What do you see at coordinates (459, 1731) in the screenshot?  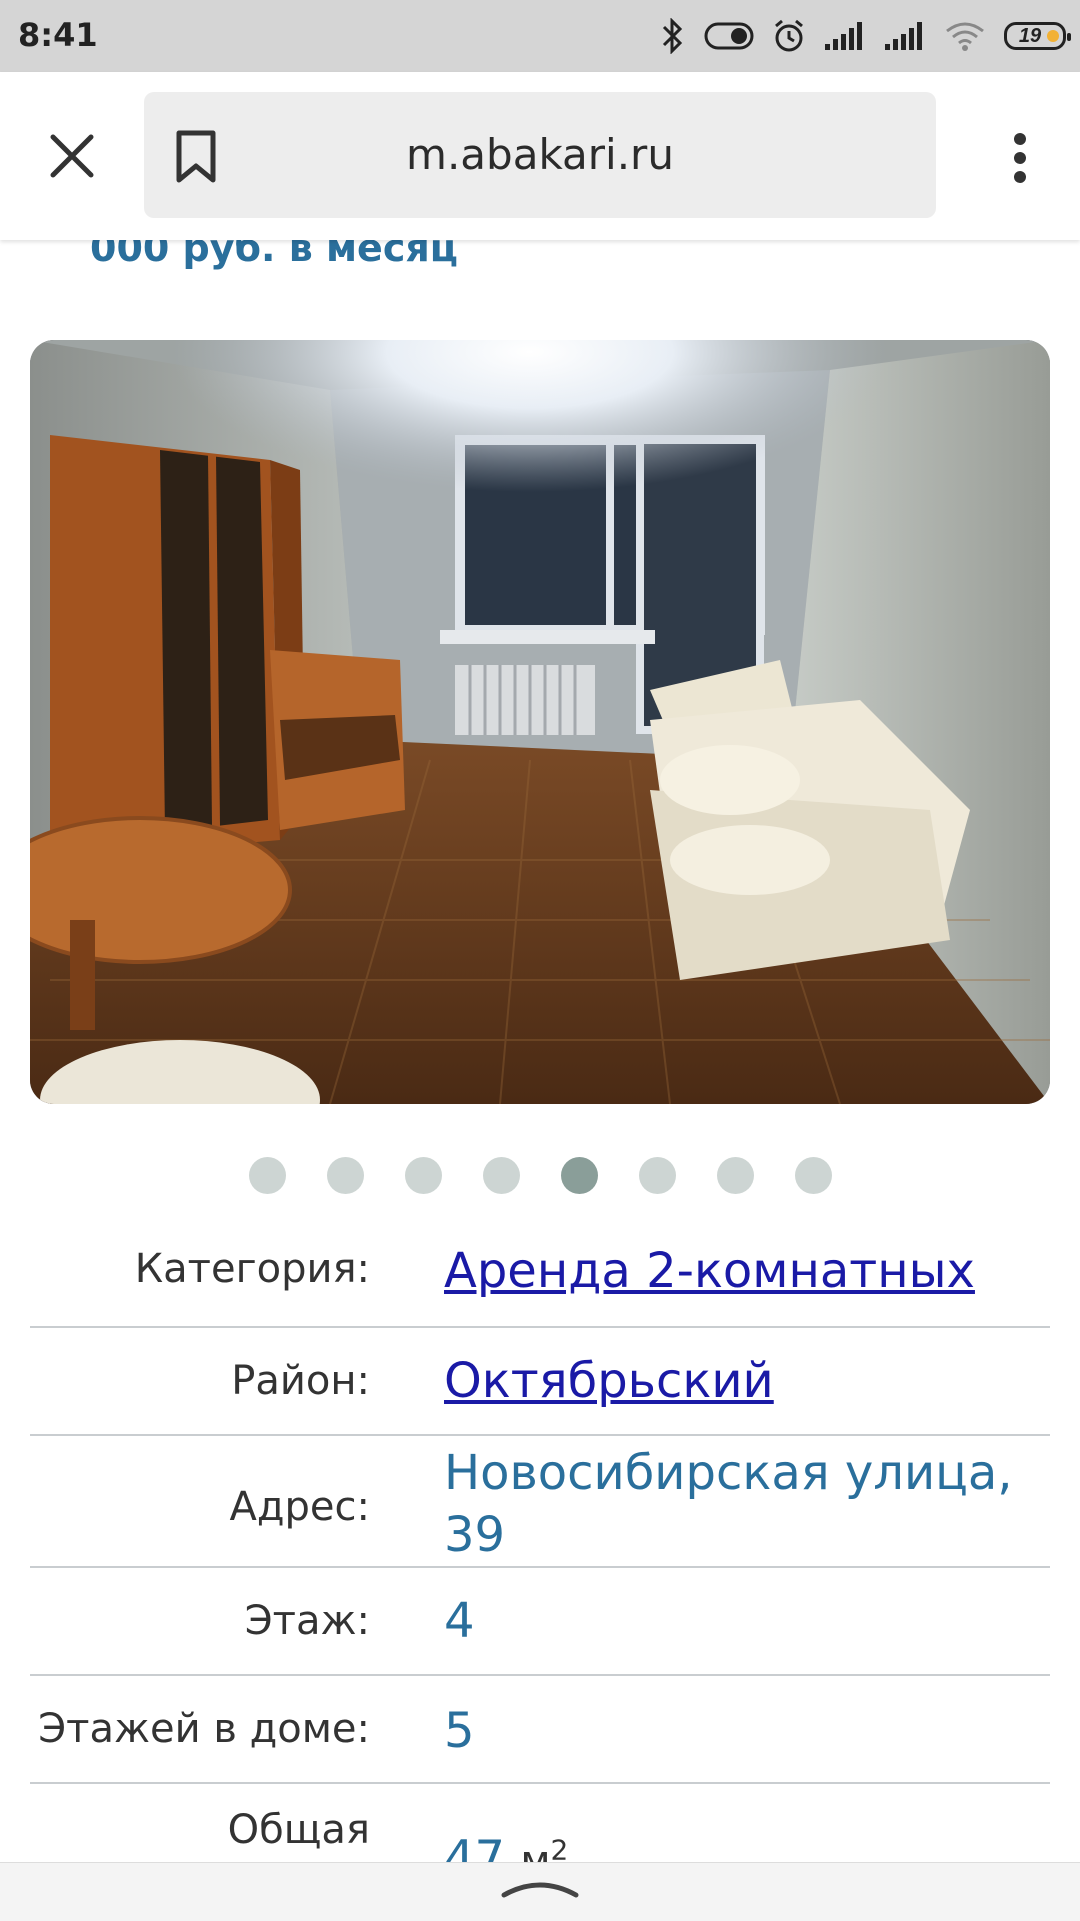 I see `floors-total-value: 5` at bounding box center [459, 1731].